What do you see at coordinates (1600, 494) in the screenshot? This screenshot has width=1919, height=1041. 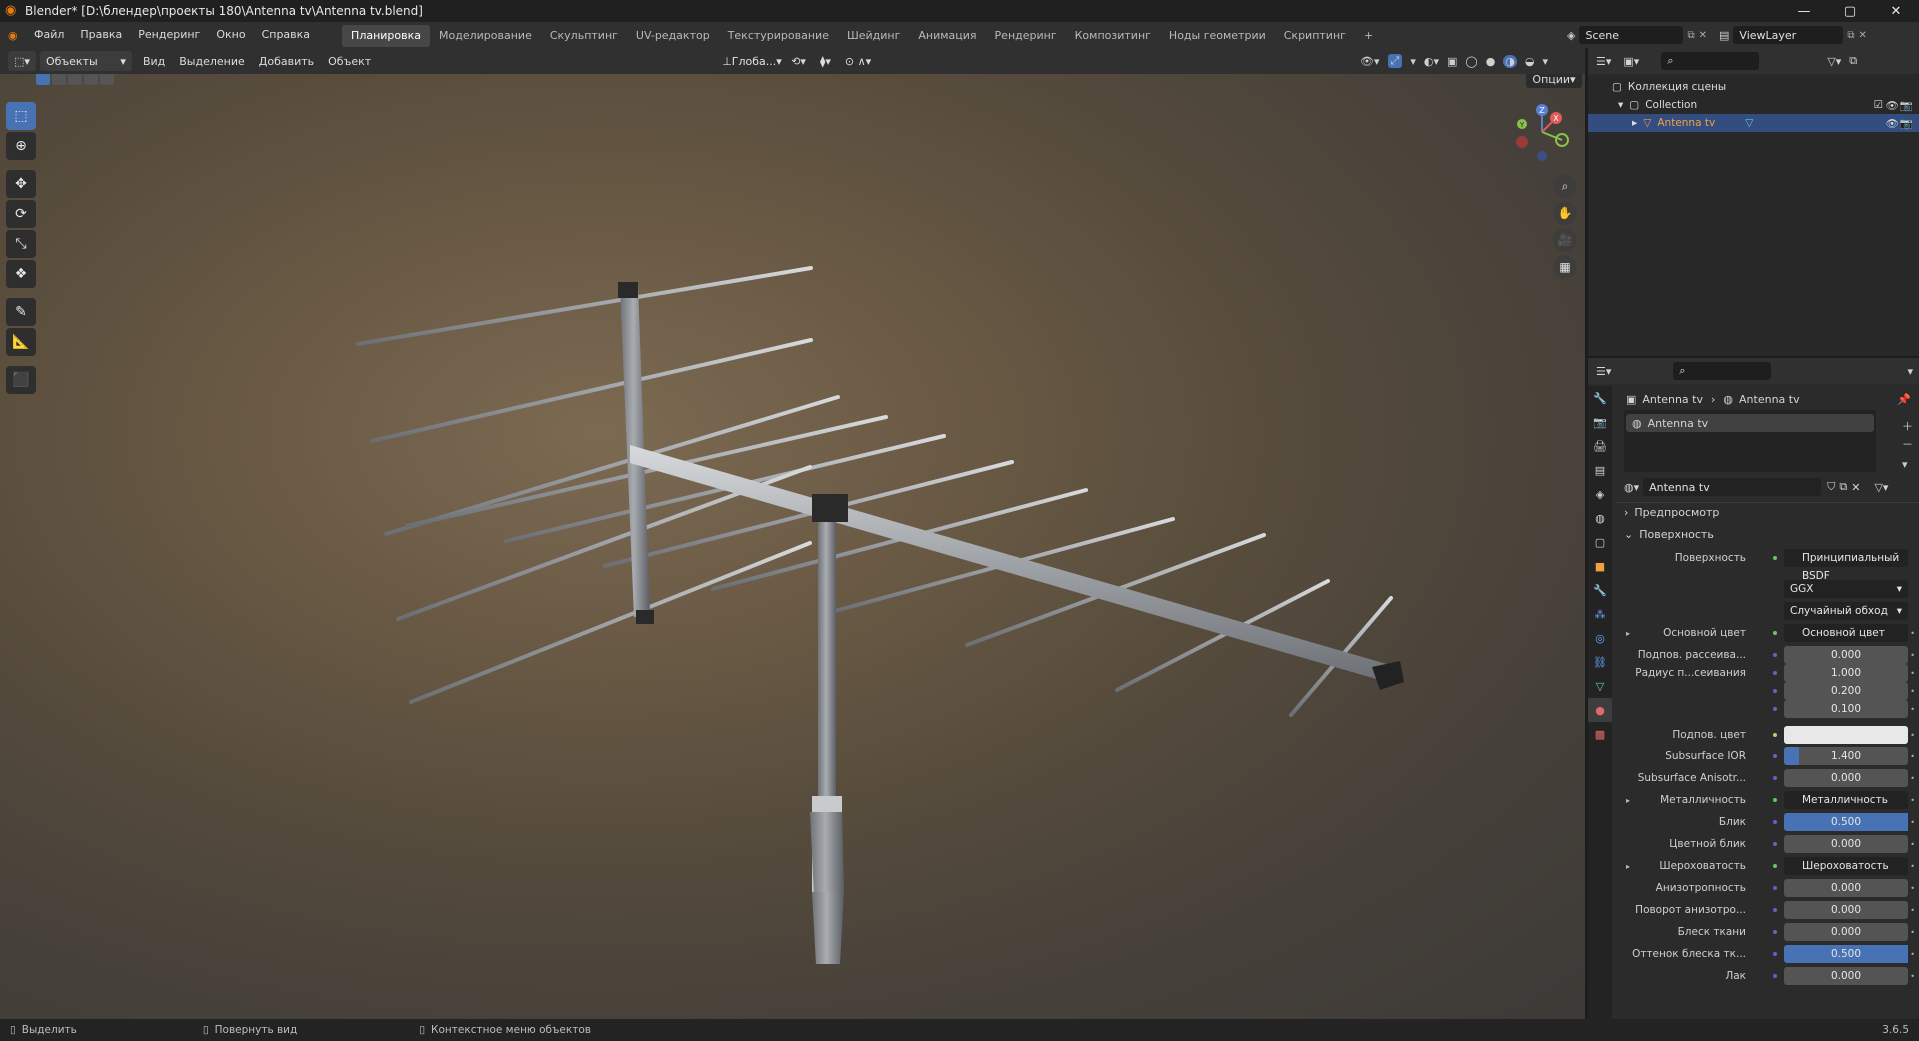 I see `scene-tab-icon: ◈` at bounding box center [1600, 494].